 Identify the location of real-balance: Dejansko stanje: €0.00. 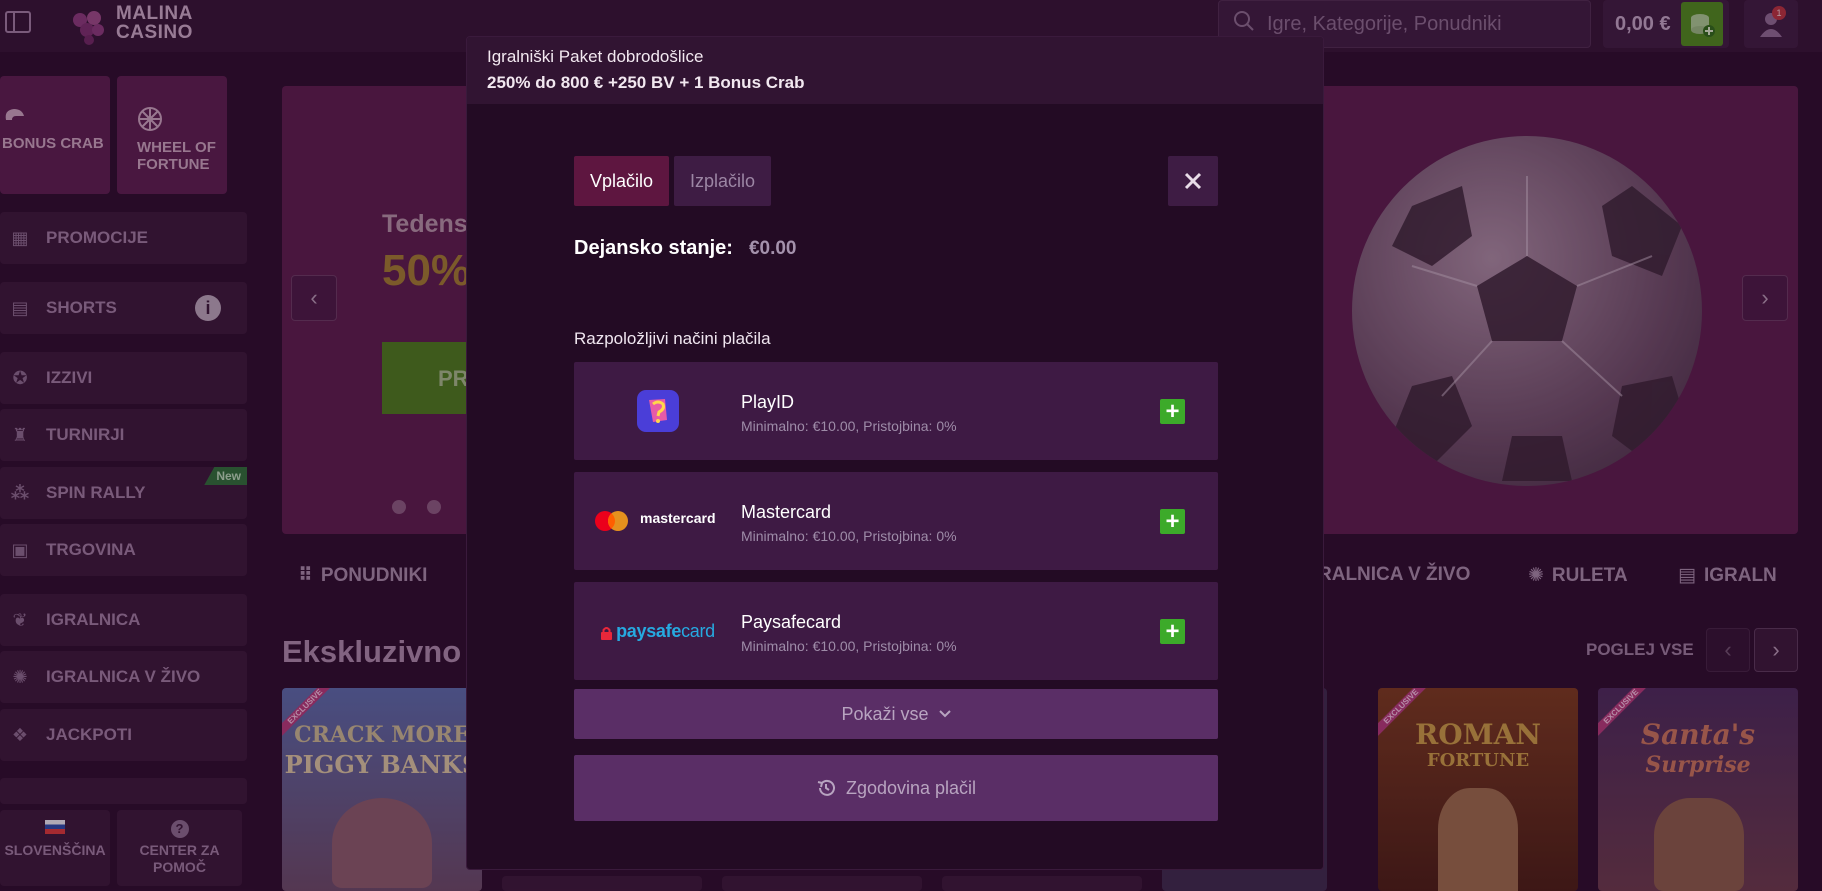
(685, 248).